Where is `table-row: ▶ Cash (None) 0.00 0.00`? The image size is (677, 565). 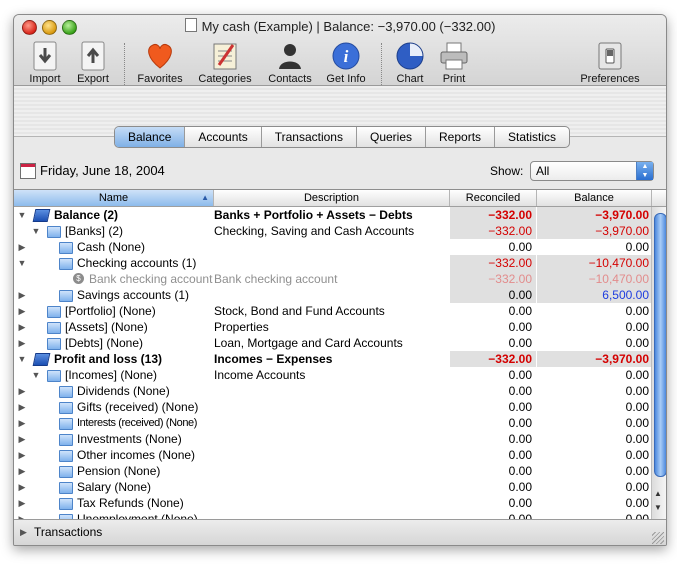 table-row: ▶ Cash (None) 0.00 0.00 is located at coordinates (332, 247).